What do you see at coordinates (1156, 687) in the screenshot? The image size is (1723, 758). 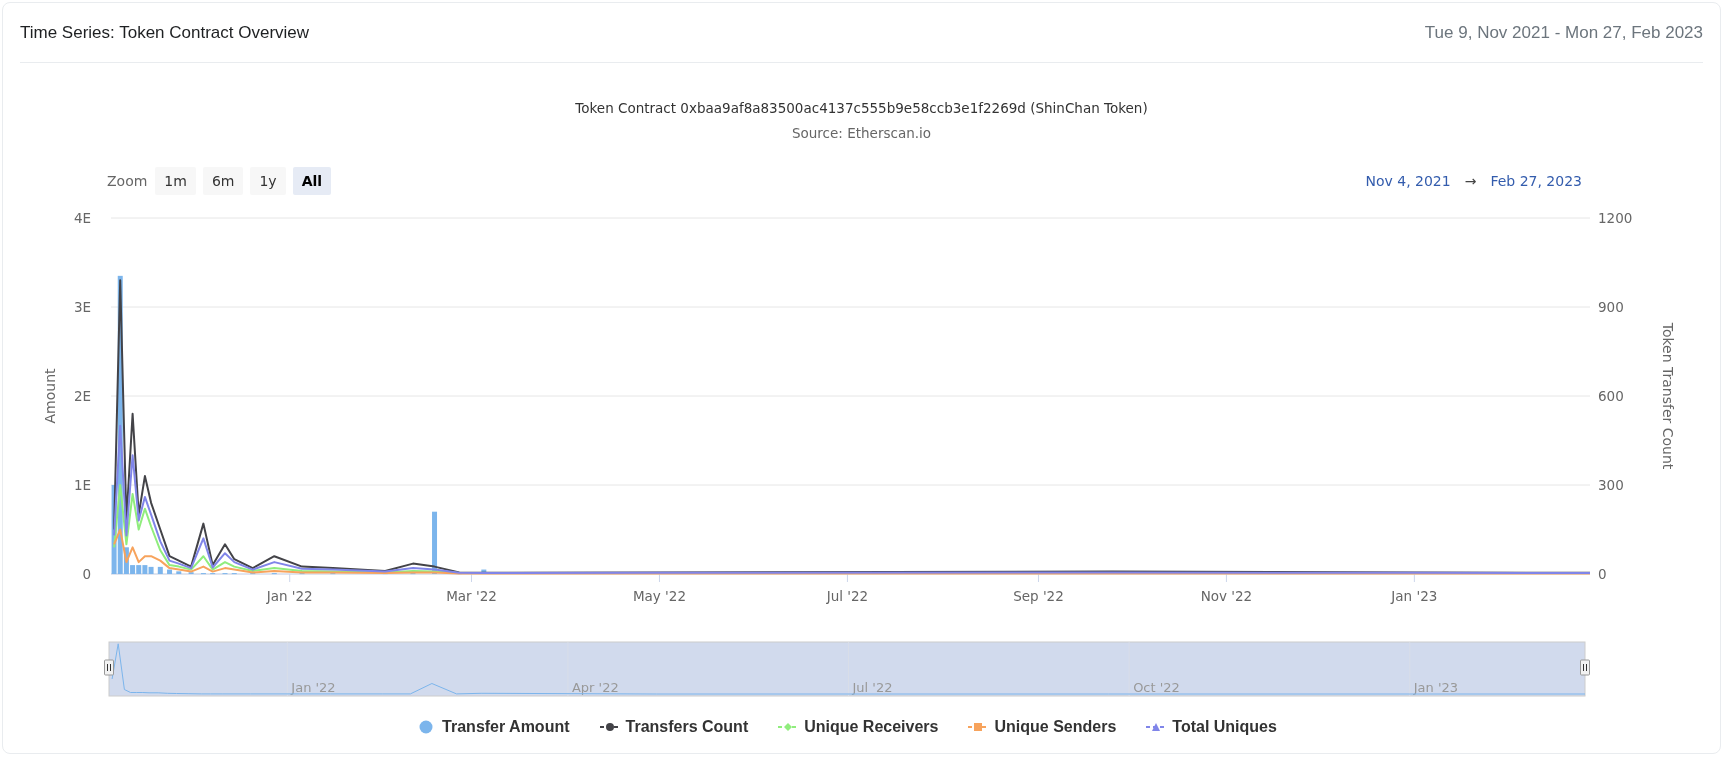 I see `axis-label: Oct '22` at bounding box center [1156, 687].